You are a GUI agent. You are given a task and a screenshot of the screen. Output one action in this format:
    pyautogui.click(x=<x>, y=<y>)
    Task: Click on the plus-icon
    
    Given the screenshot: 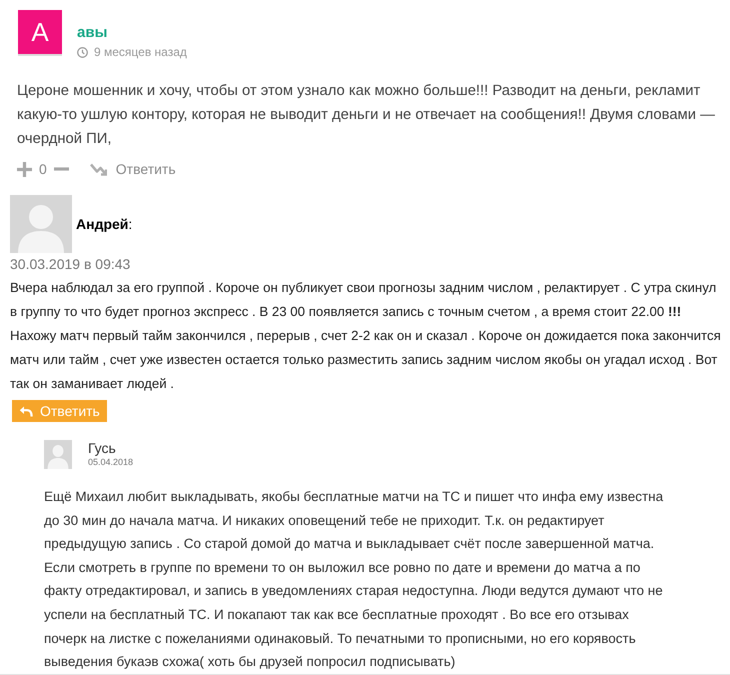 What is the action you would take?
    pyautogui.click(x=24, y=169)
    